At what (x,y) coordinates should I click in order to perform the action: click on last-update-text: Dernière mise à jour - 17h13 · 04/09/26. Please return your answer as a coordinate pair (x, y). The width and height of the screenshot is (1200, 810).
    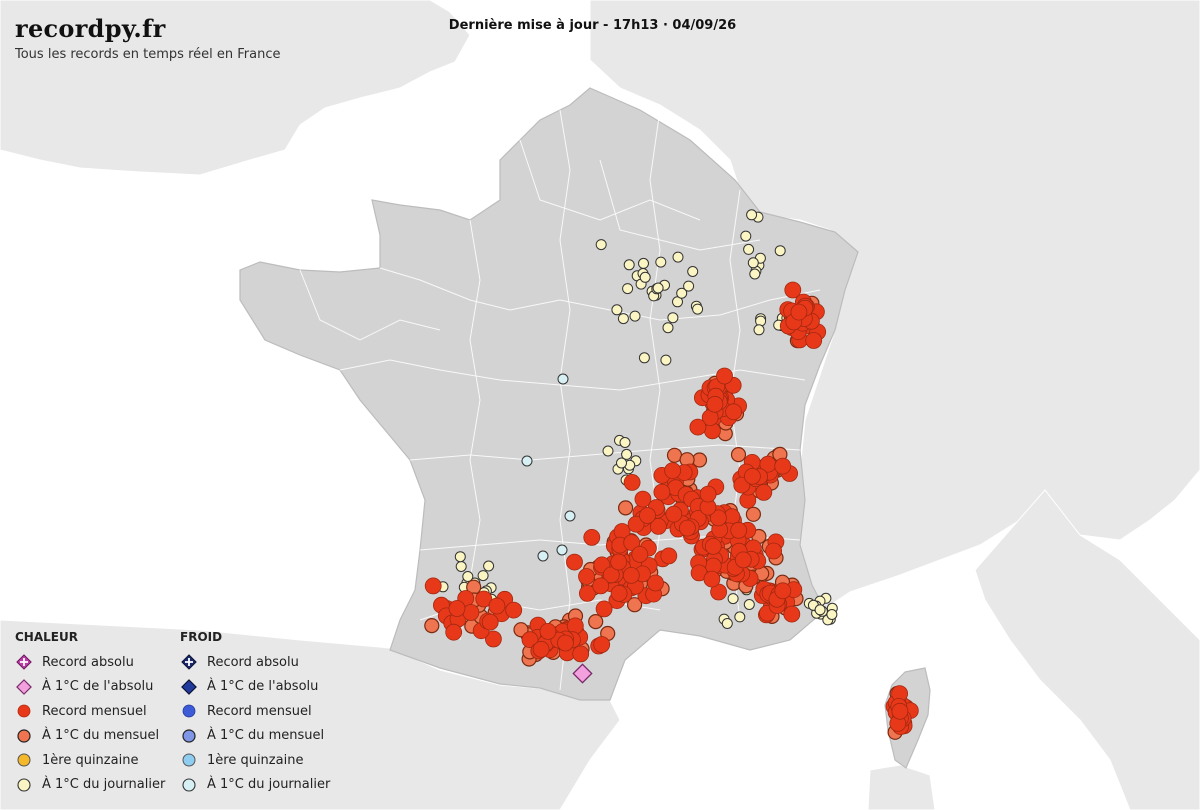
    Looking at the image, I should click on (592, 25).